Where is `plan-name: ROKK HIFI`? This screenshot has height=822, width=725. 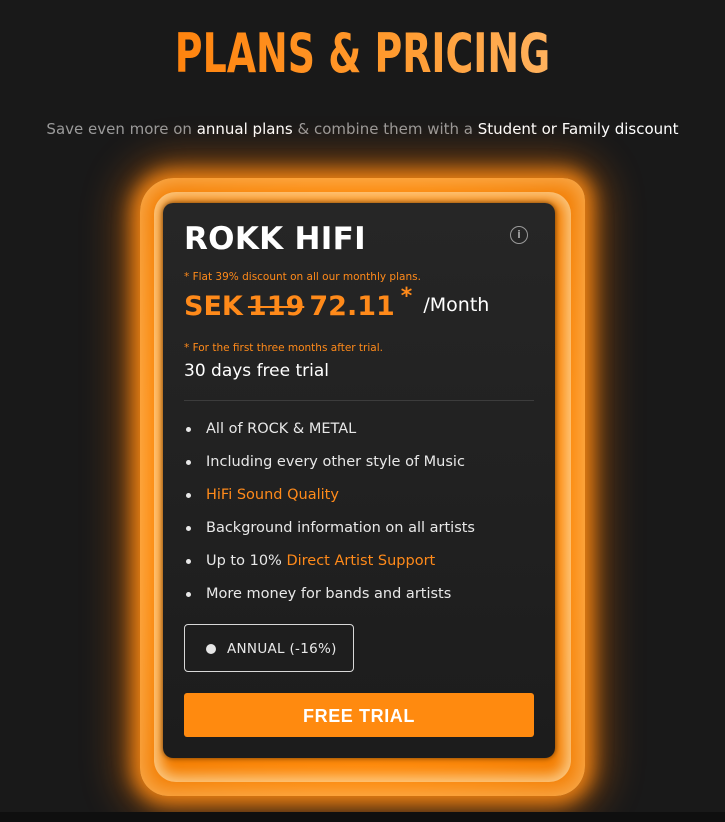
plan-name: ROKK HIFI is located at coordinates (275, 239).